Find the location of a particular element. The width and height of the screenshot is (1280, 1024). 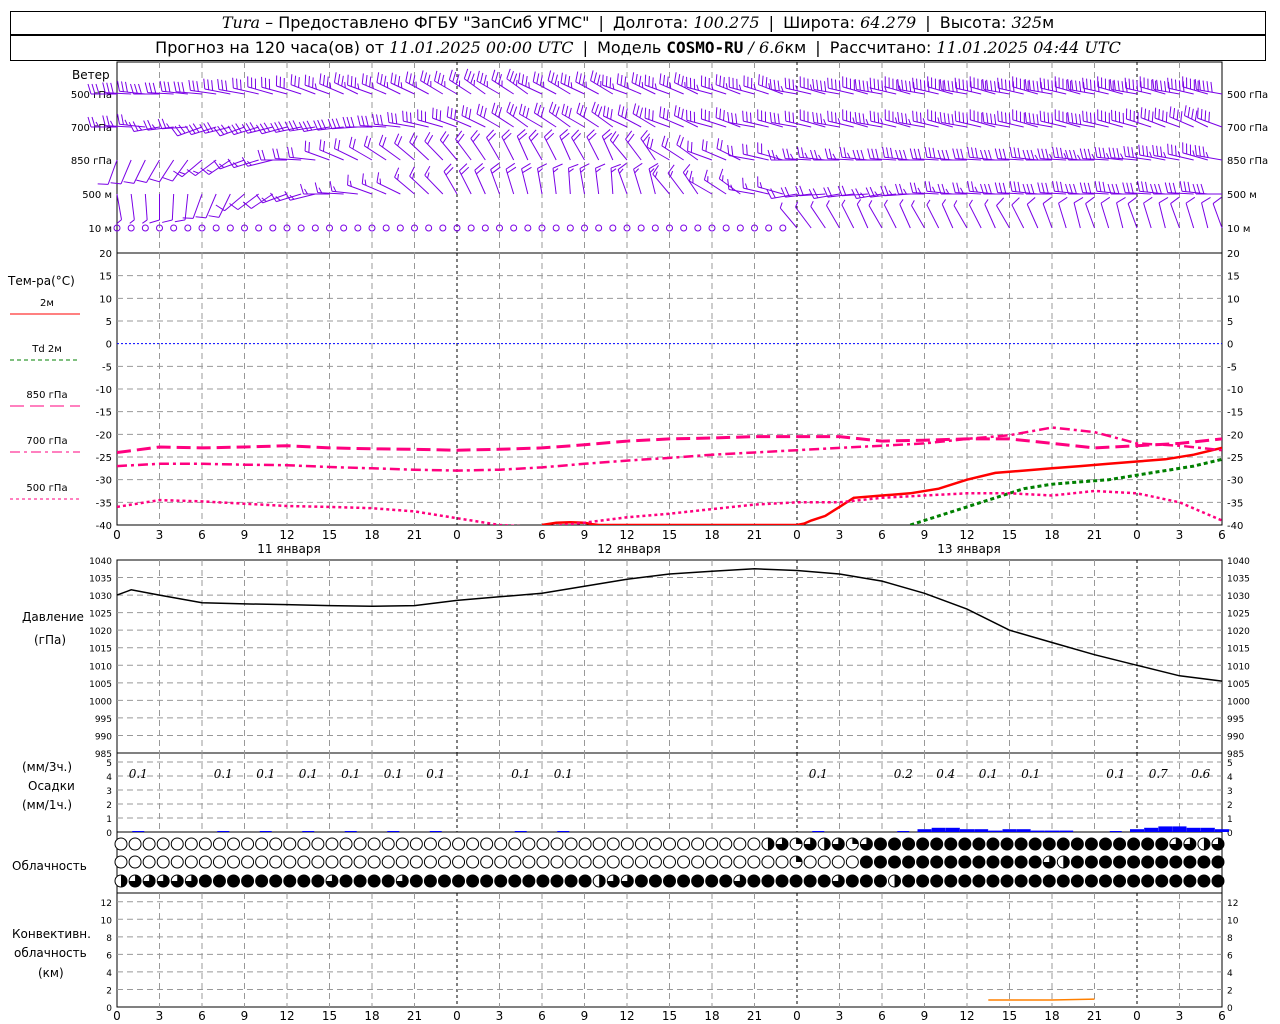

temp-y-tick: -5 is located at coordinates (107, 367).